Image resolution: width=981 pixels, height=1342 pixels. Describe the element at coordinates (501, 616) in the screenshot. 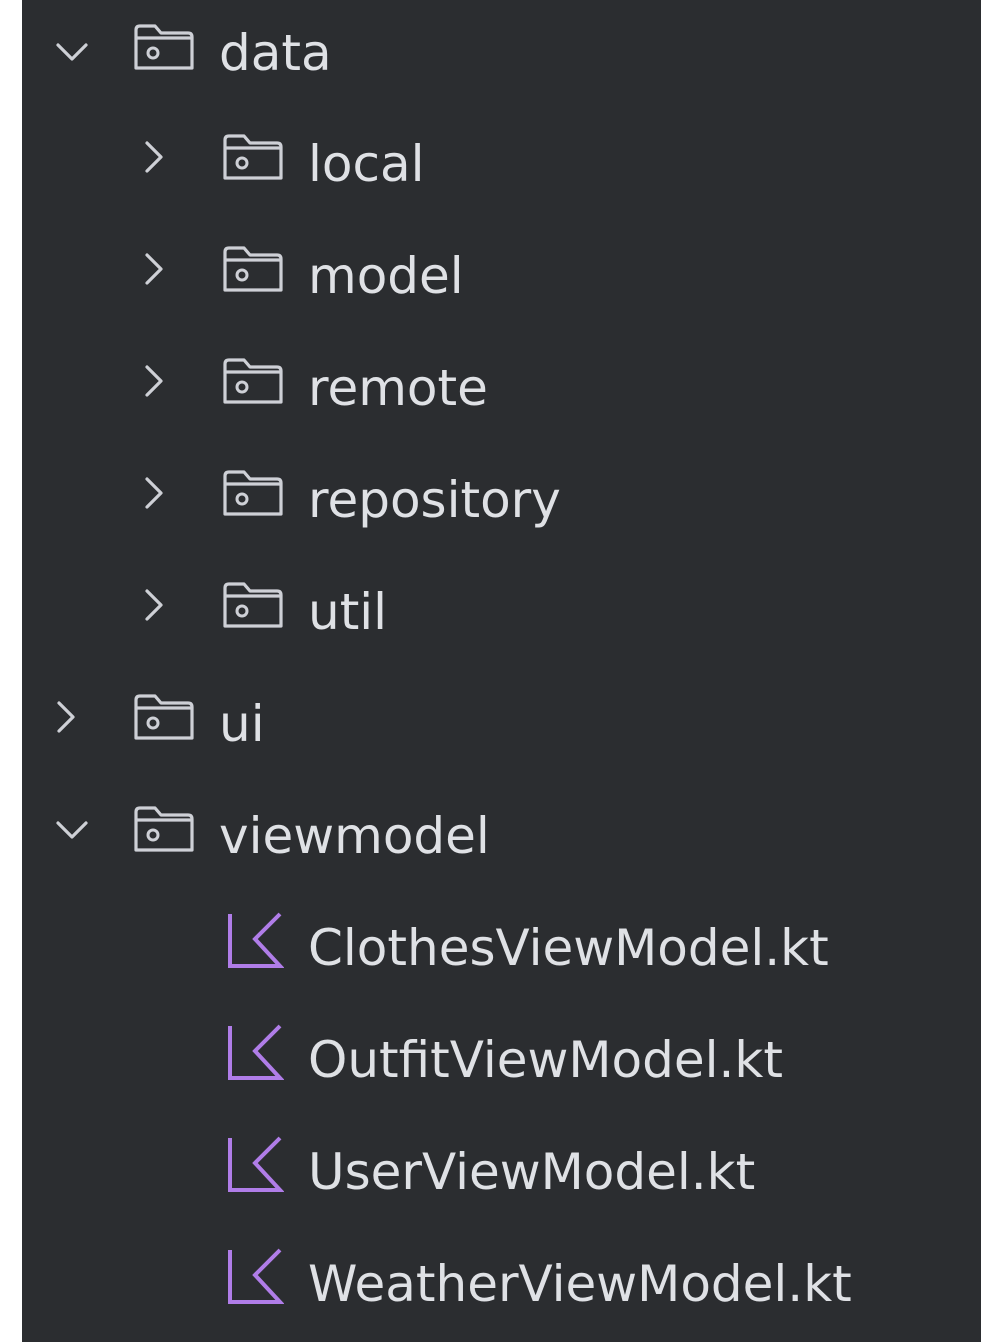

I see `tree-row-util: util` at that location.